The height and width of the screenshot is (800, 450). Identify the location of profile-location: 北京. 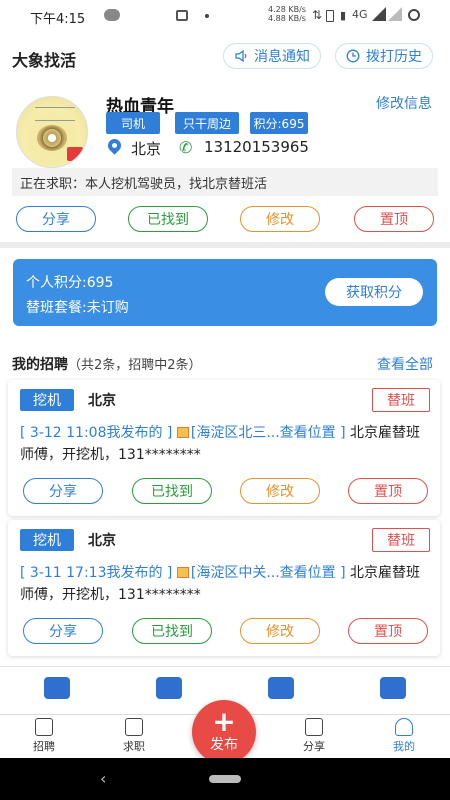
(146, 149).